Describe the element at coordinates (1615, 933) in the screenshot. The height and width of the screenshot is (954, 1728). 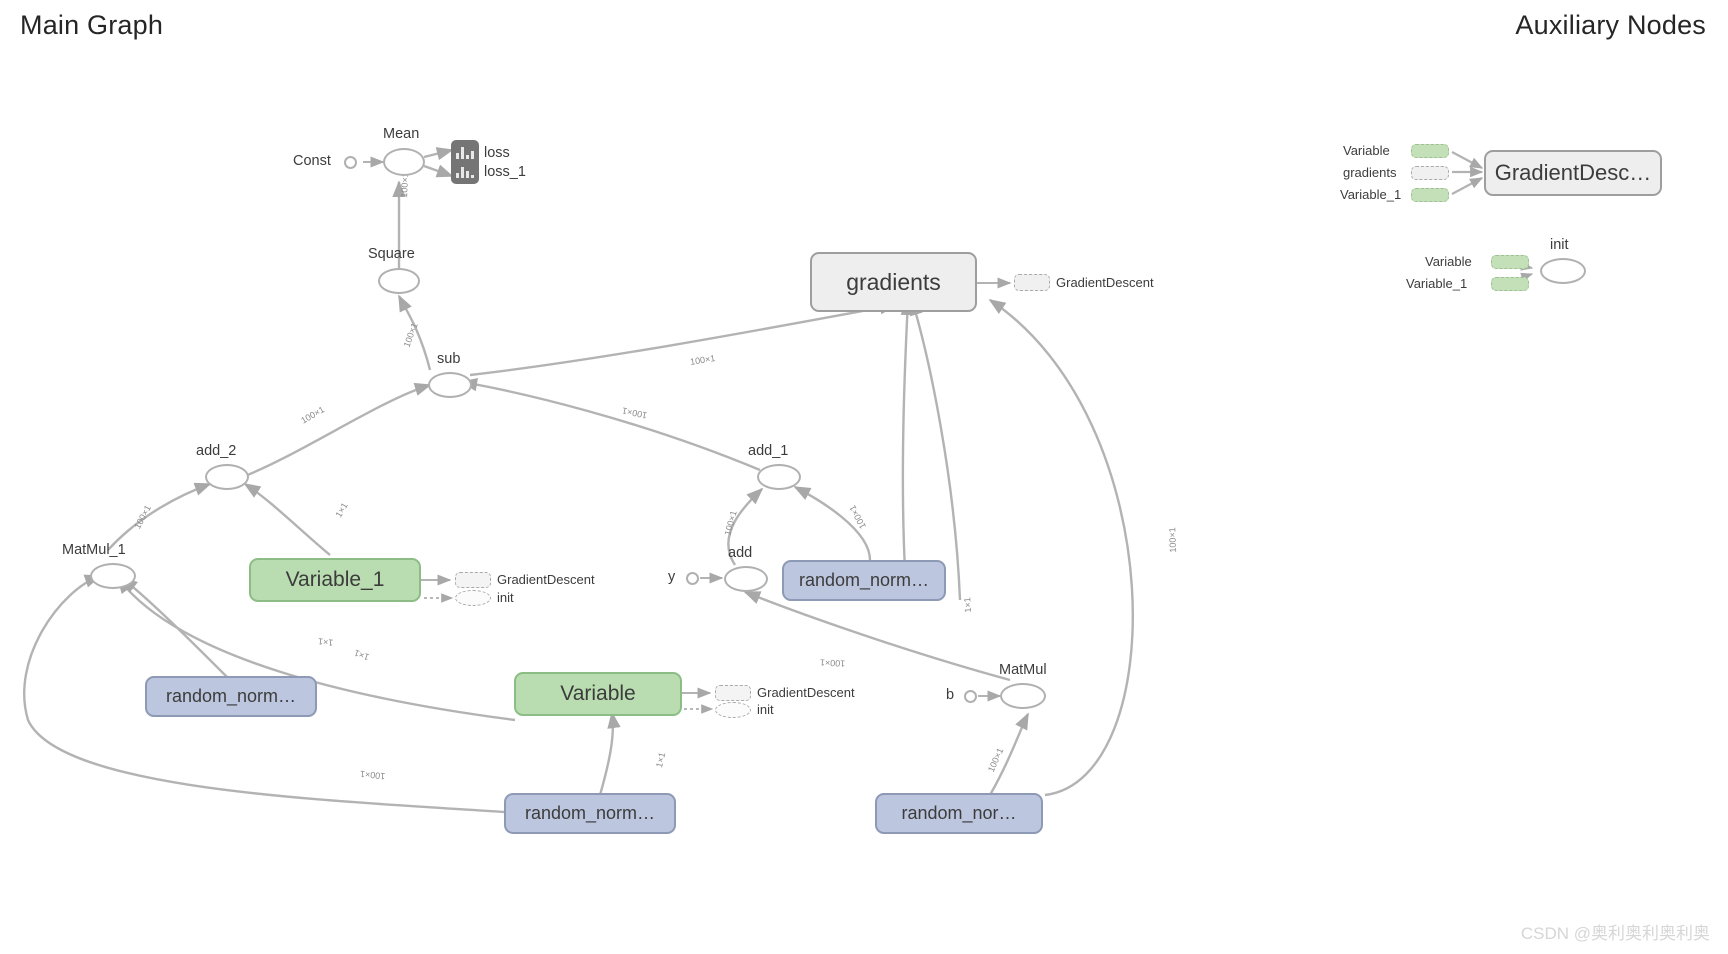
I see `watermark: CSDN @奥利奥利奥利奥` at that location.